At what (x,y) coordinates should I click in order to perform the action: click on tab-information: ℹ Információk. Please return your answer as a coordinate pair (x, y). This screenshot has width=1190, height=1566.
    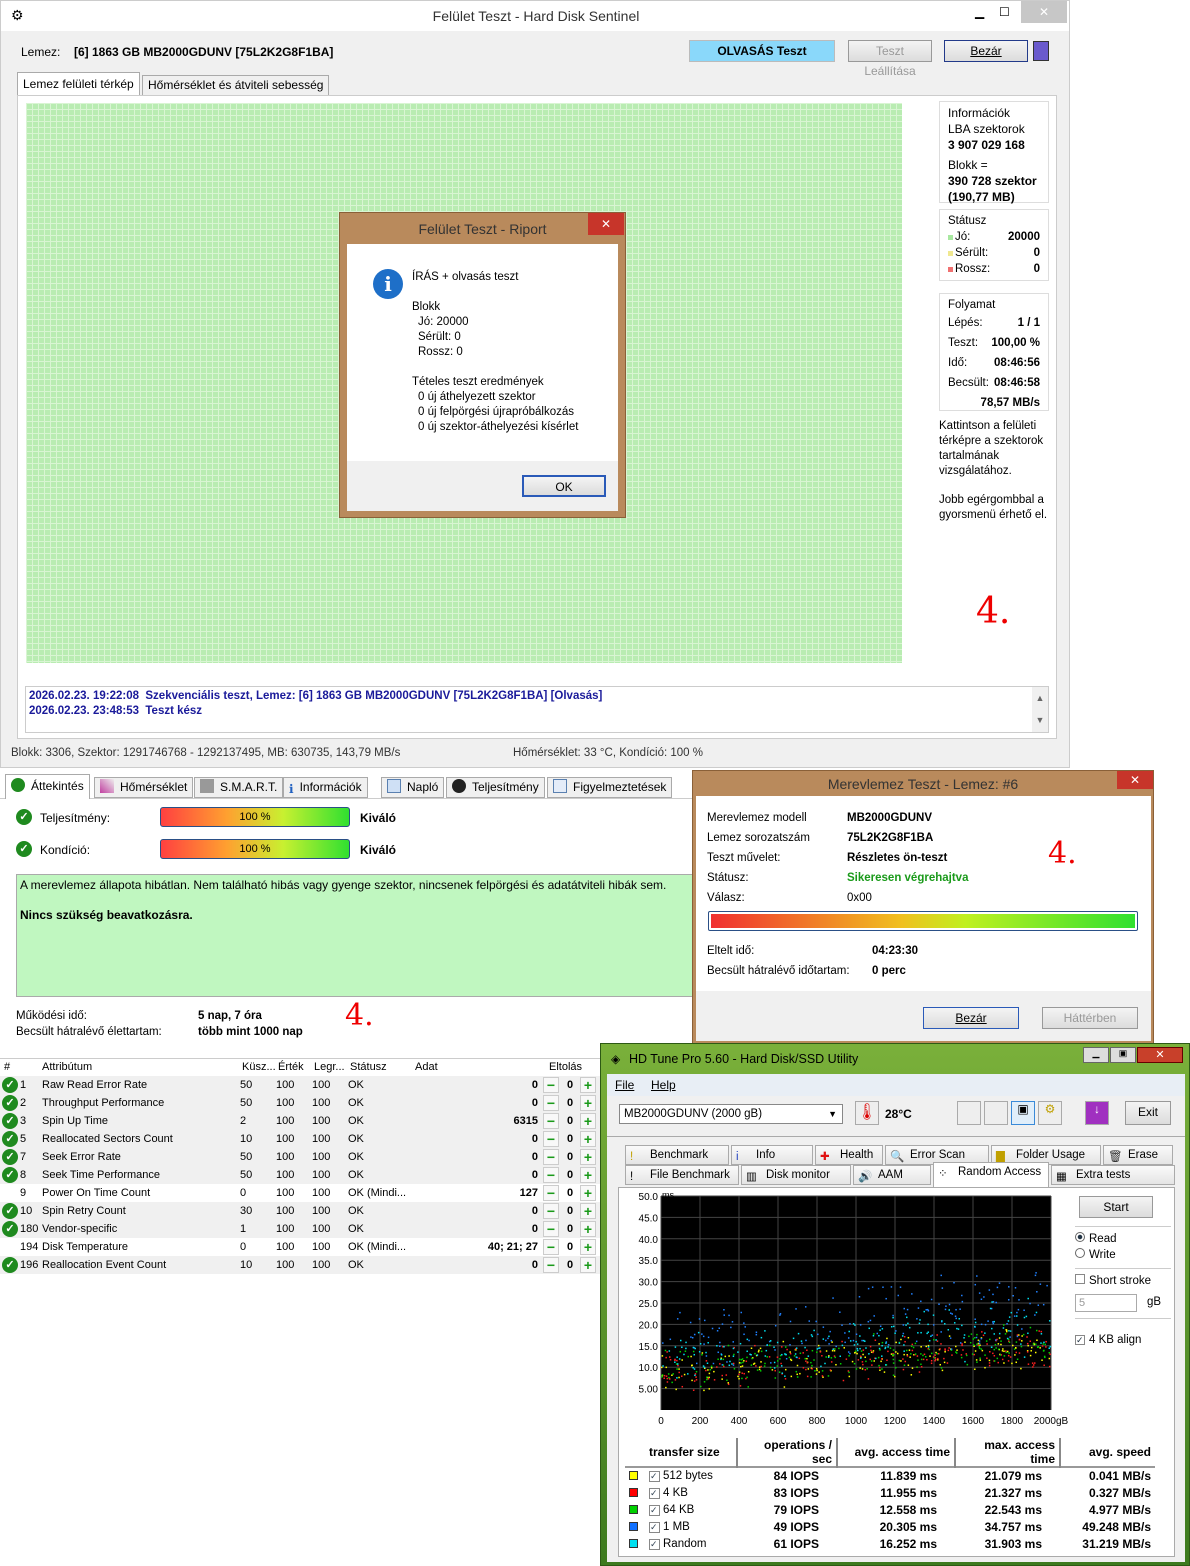
    Looking at the image, I should click on (325, 787).